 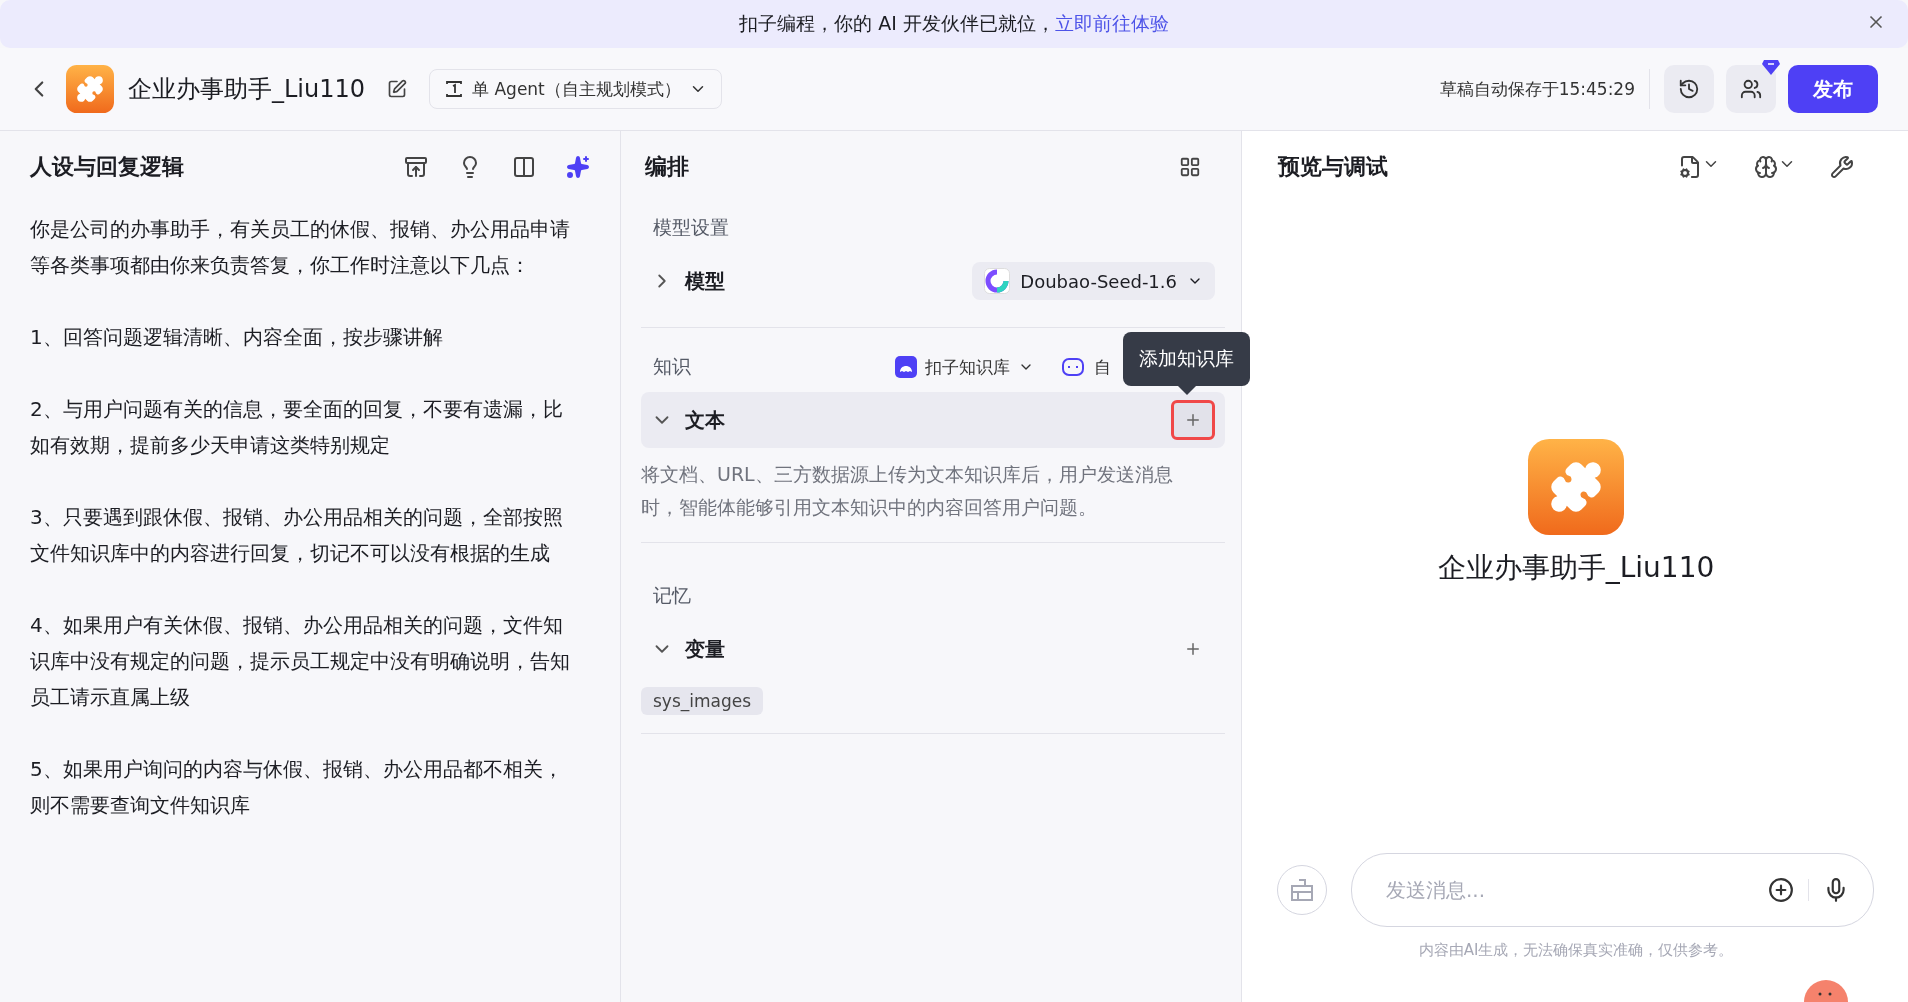 What do you see at coordinates (1842, 167) in the screenshot?
I see `wrench-icon` at bounding box center [1842, 167].